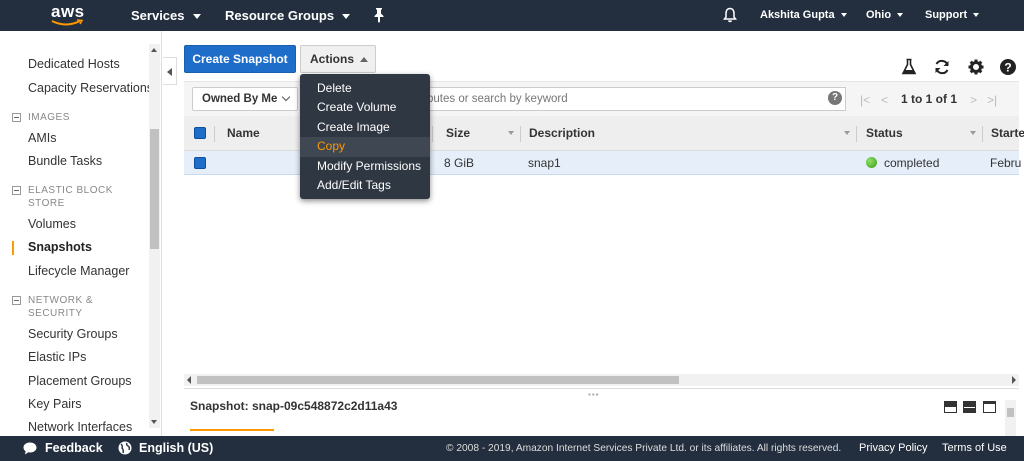  What do you see at coordinates (989, 407) in the screenshot?
I see `pane-full-icon` at bounding box center [989, 407].